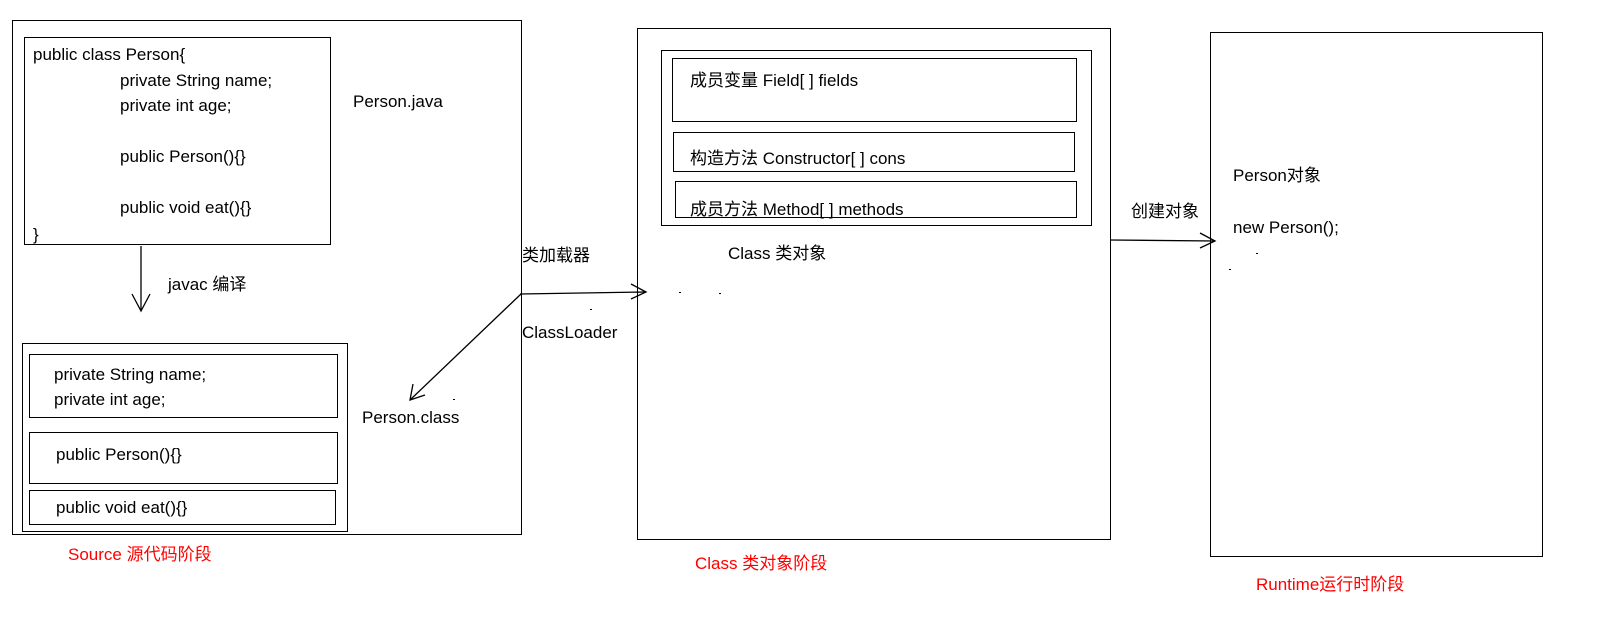 The height and width of the screenshot is (632, 1599). I want to click on classloader-arrow, so click(583, 291).